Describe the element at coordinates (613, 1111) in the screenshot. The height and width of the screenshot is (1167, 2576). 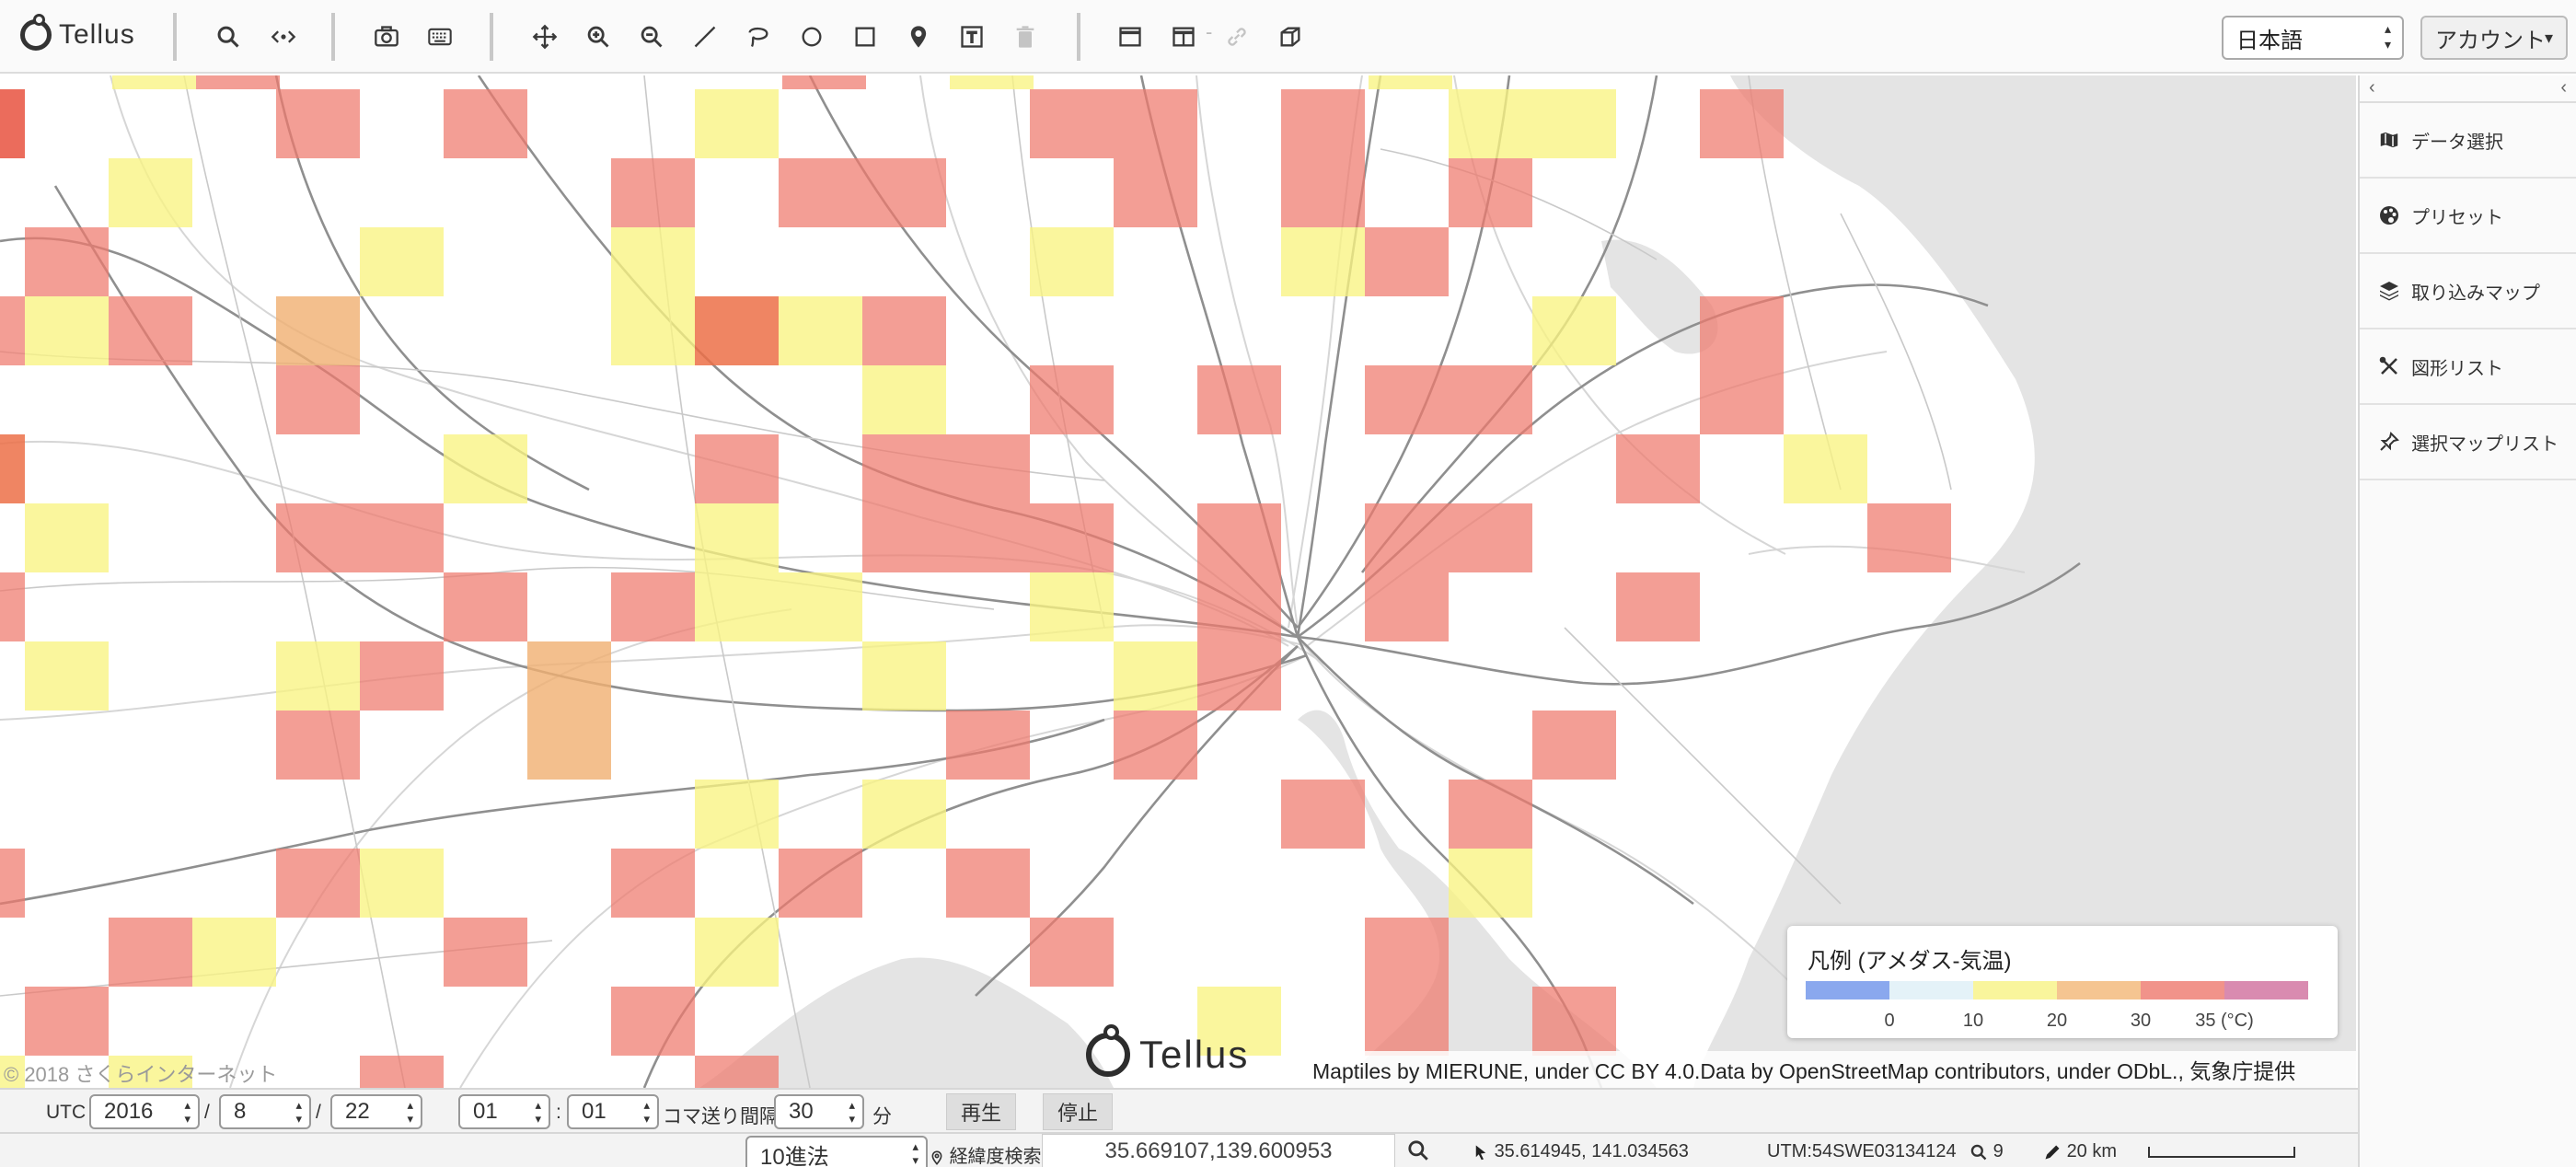
I see `minute-select: 01` at that location.